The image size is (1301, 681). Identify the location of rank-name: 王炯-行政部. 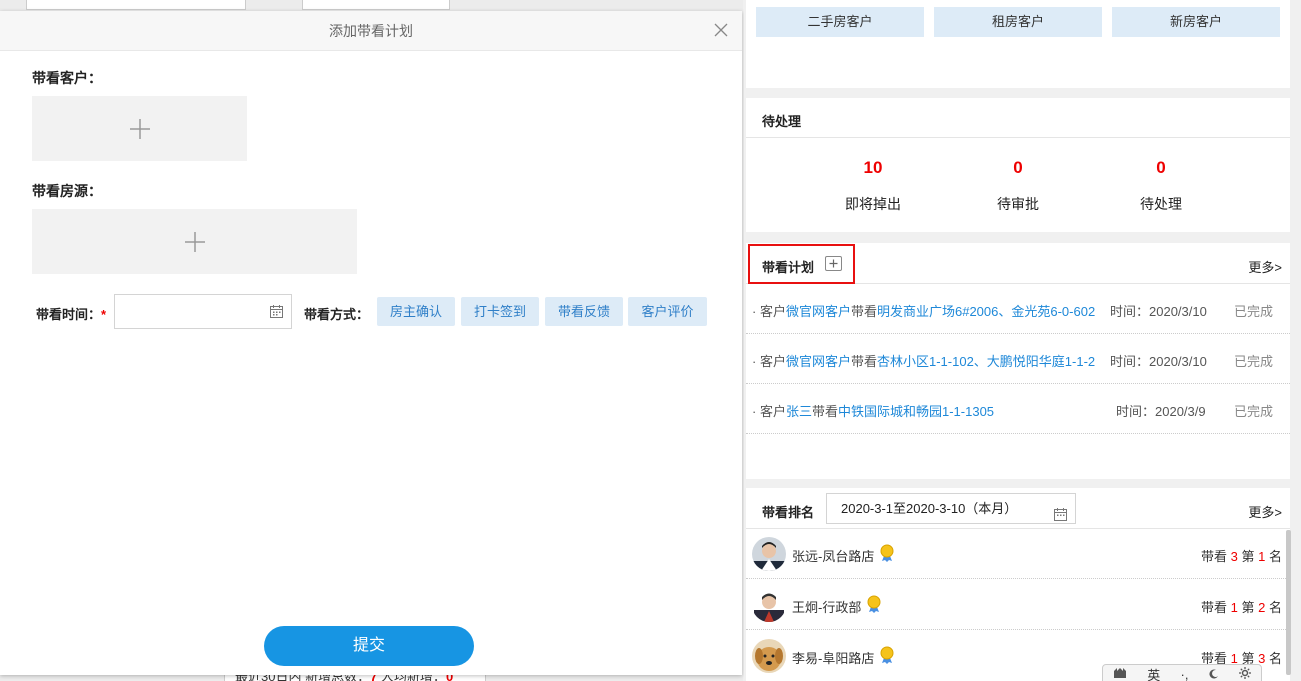
(827, 607).